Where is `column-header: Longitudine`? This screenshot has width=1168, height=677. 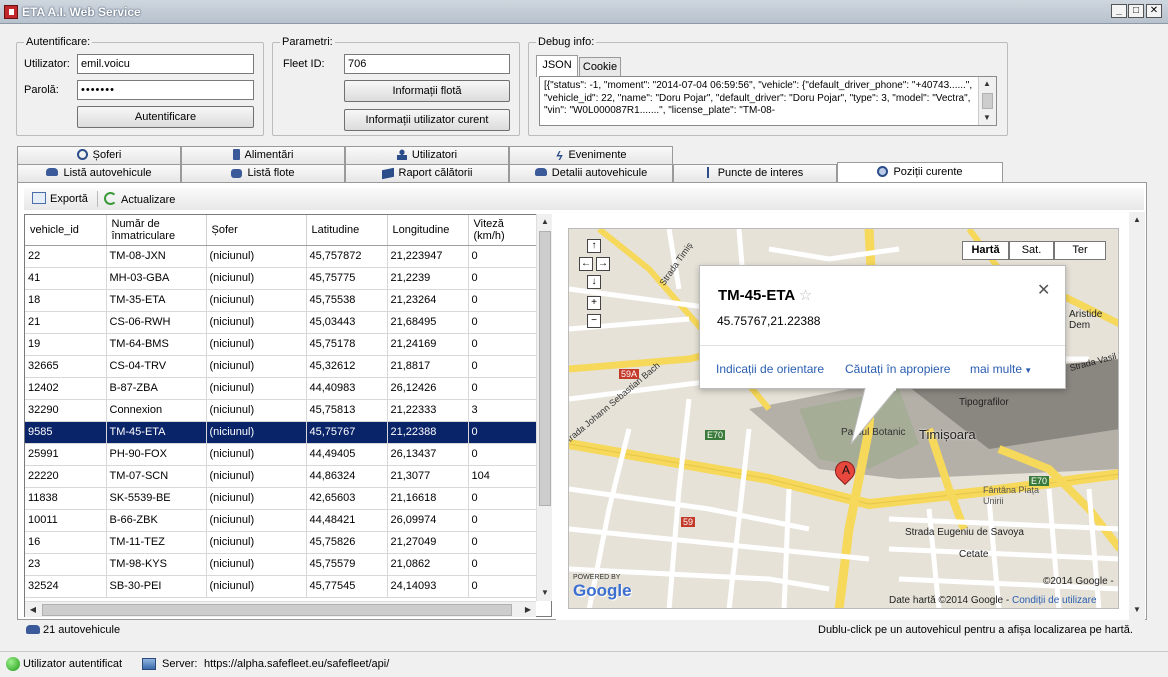 column-header: Longitudine is located at coordinates (428, 230).